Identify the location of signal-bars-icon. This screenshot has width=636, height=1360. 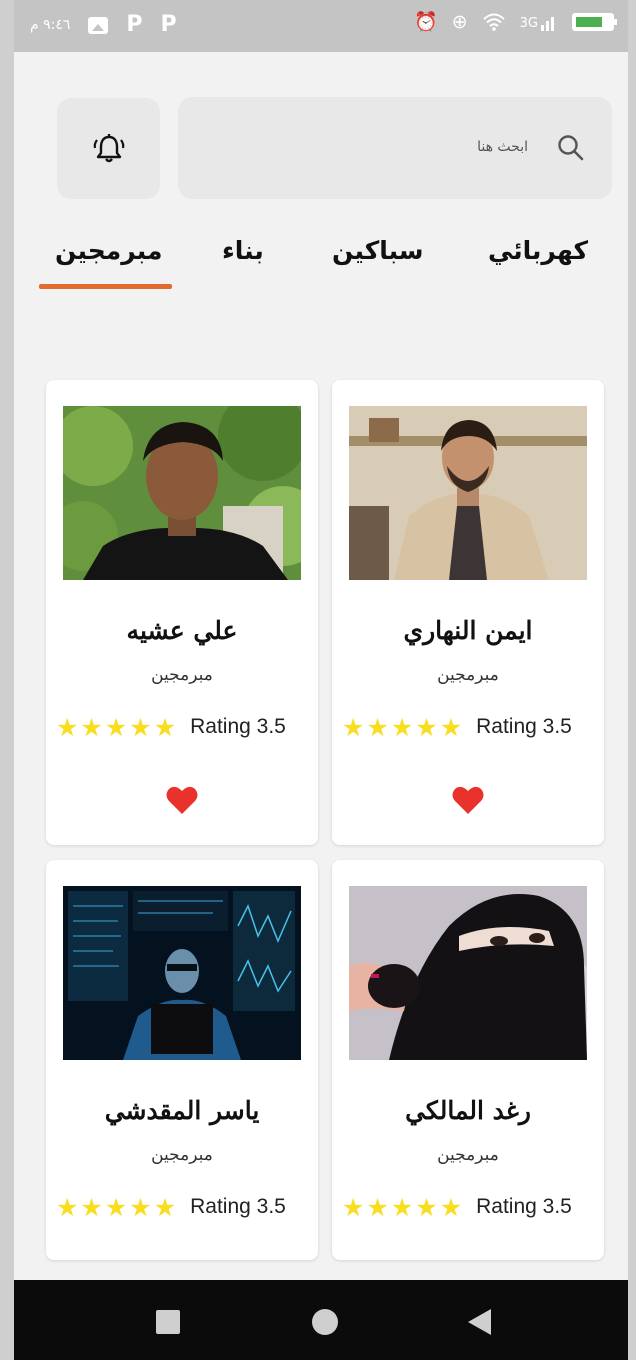
(547, 24).